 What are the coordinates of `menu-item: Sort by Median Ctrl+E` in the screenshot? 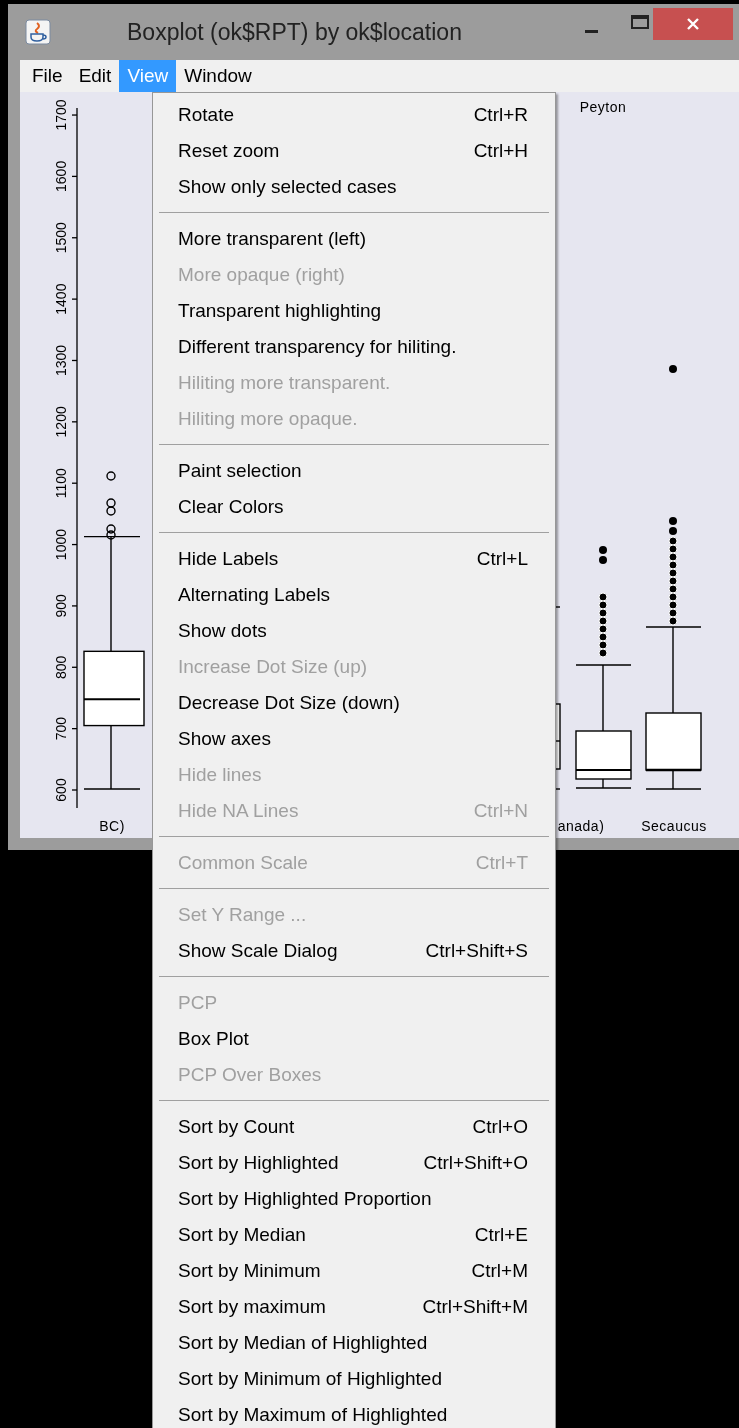 It's located at (354, 1235).